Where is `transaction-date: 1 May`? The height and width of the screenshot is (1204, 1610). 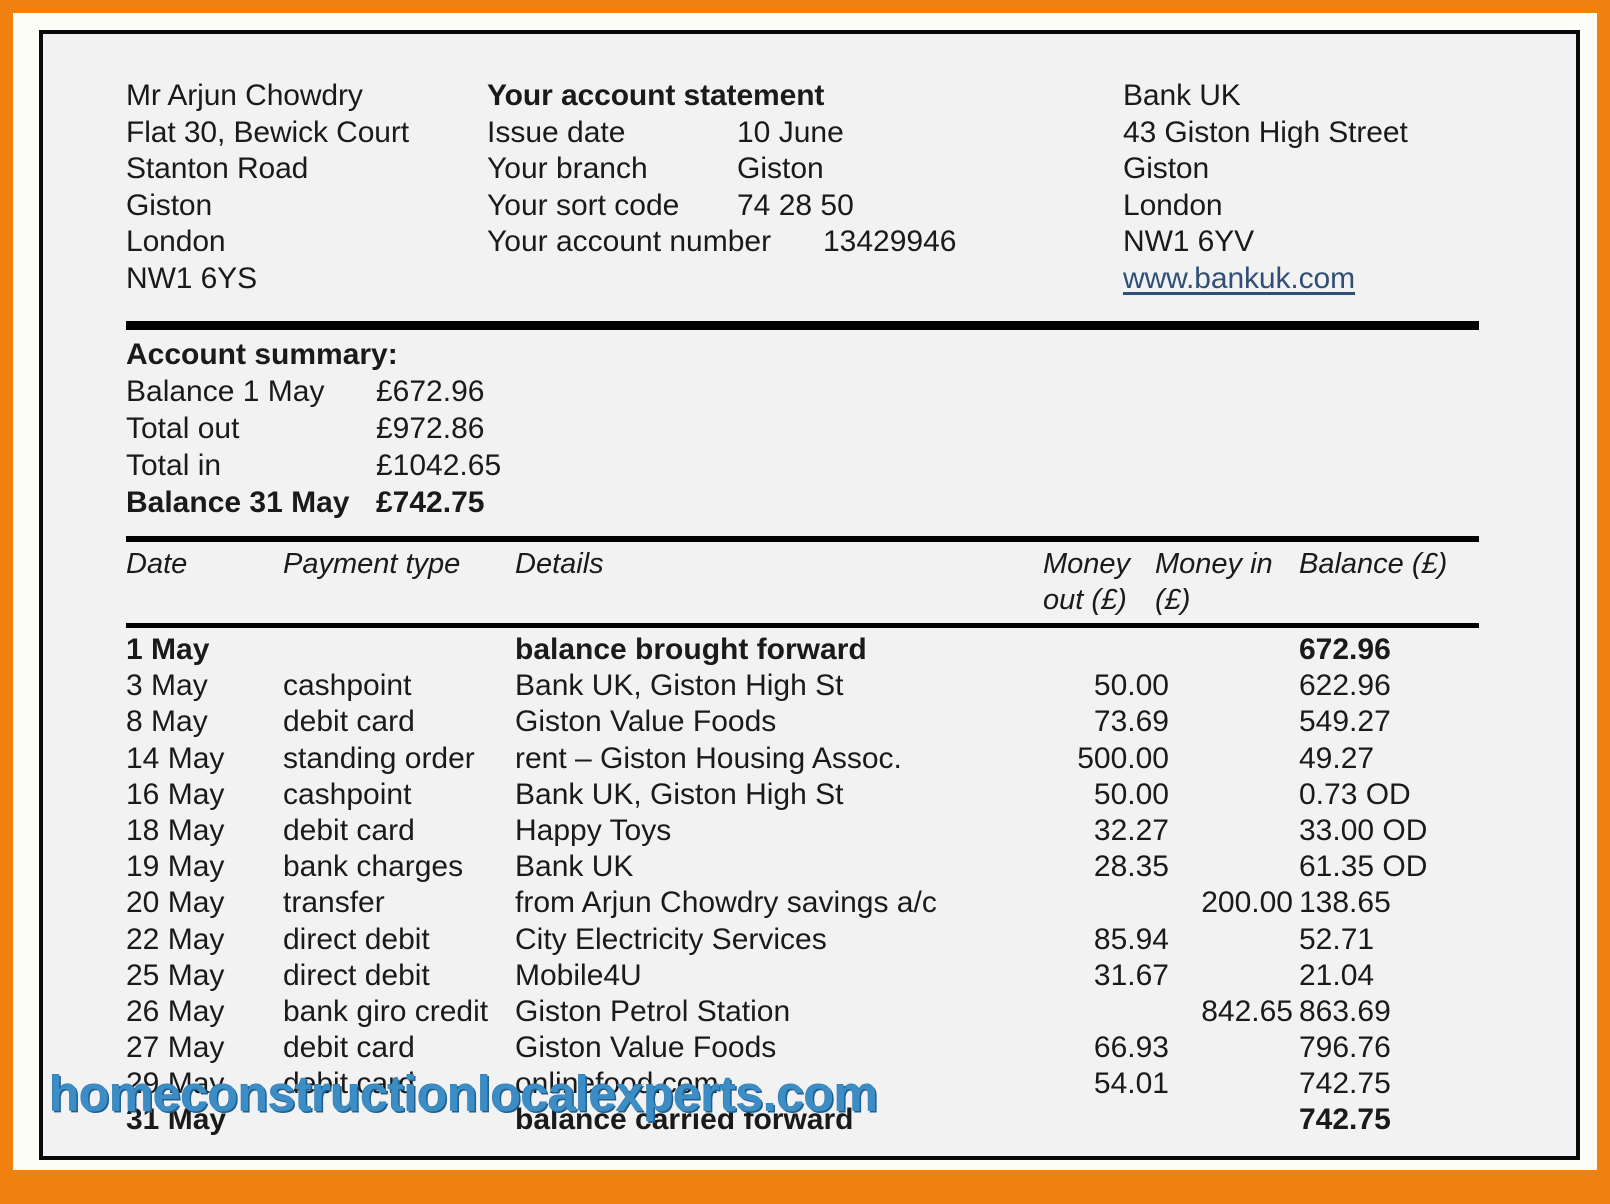 transaction-date: 1 May is located at coordinates (168, 649).